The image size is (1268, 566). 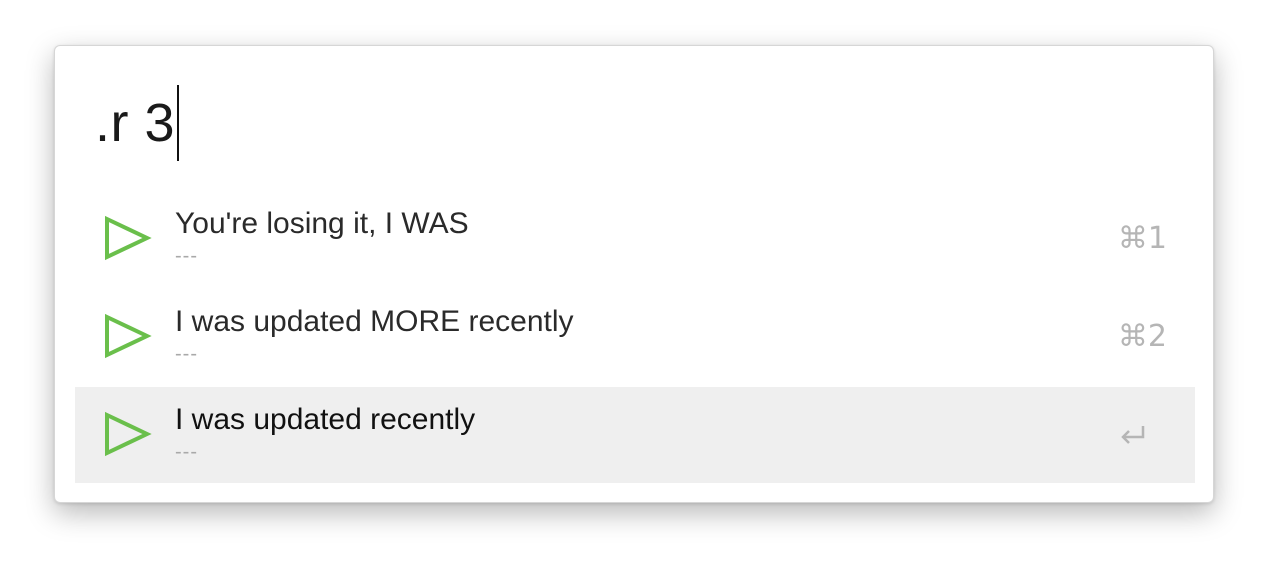 I want to click on return-key-icon, so click(x=1133, y=435).